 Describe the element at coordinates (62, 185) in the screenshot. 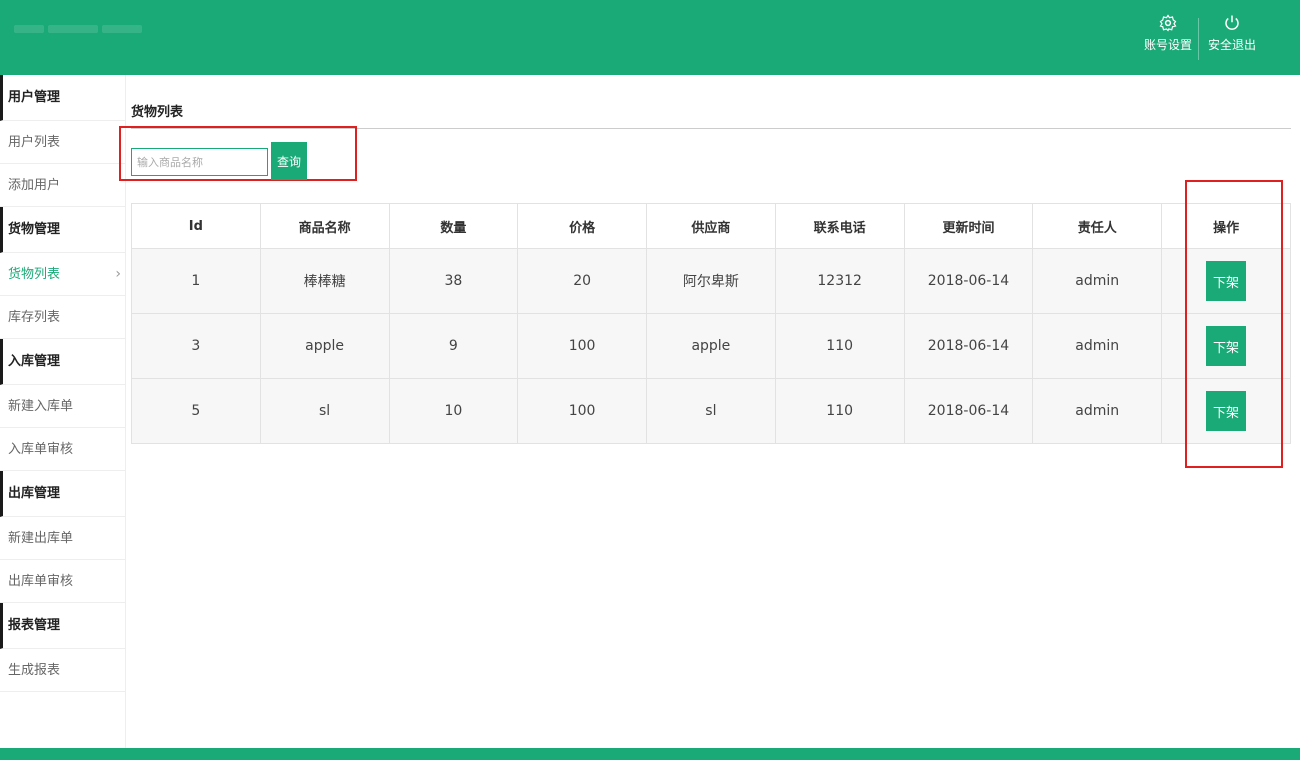

I see `sidebar-item-add-user: 添加用户` at that location.